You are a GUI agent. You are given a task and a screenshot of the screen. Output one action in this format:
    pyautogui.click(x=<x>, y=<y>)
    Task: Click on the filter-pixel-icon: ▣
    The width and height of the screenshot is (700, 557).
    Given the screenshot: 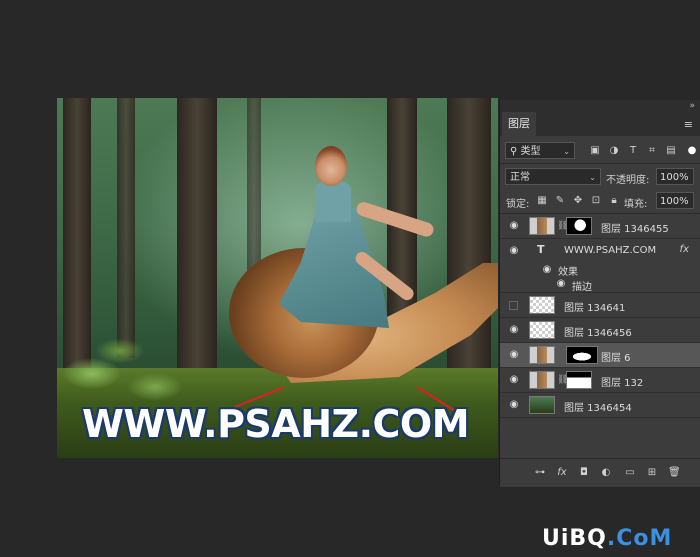 What is the action you would take?
    pyautogui.click(x=595, y=151)
    